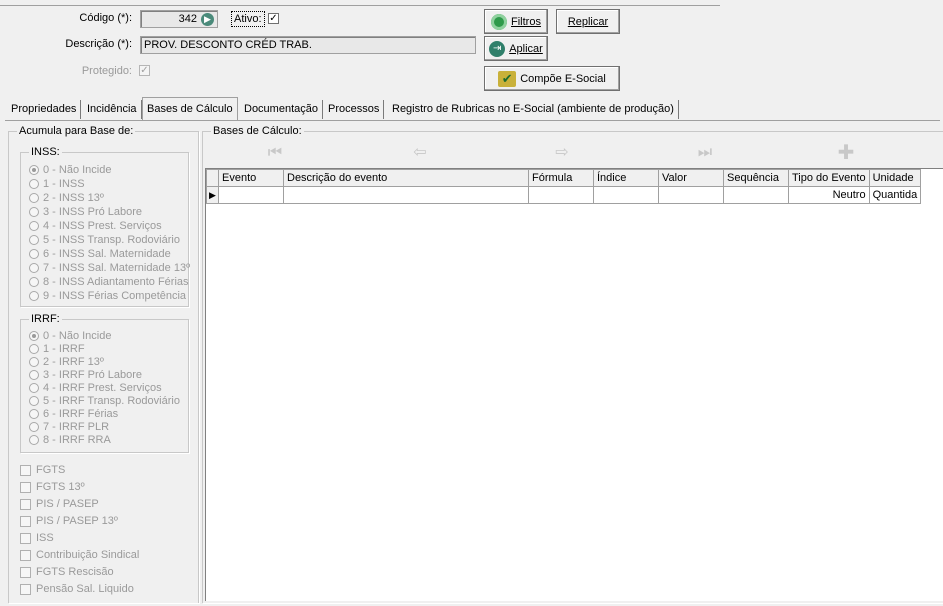 The height and width of the screenshot is (606, 943). I want to click on base-checkbox-row: Contribuição Sindical, so click(79, 555).